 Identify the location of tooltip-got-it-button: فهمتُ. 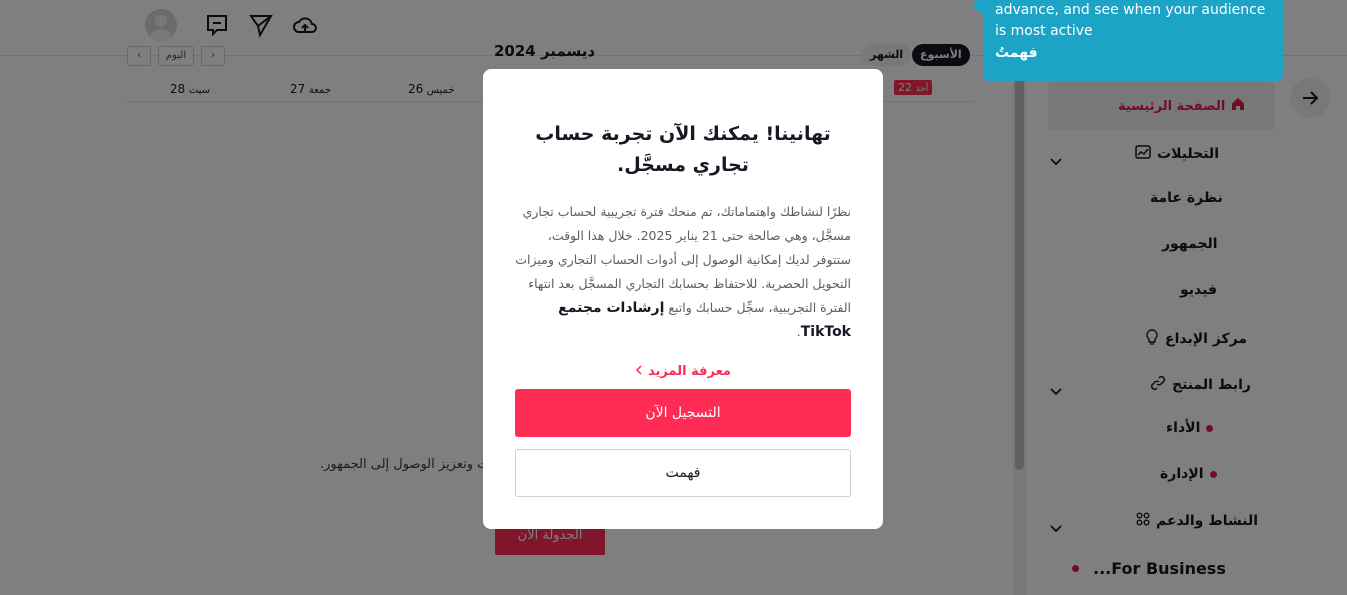
(1133, 53).